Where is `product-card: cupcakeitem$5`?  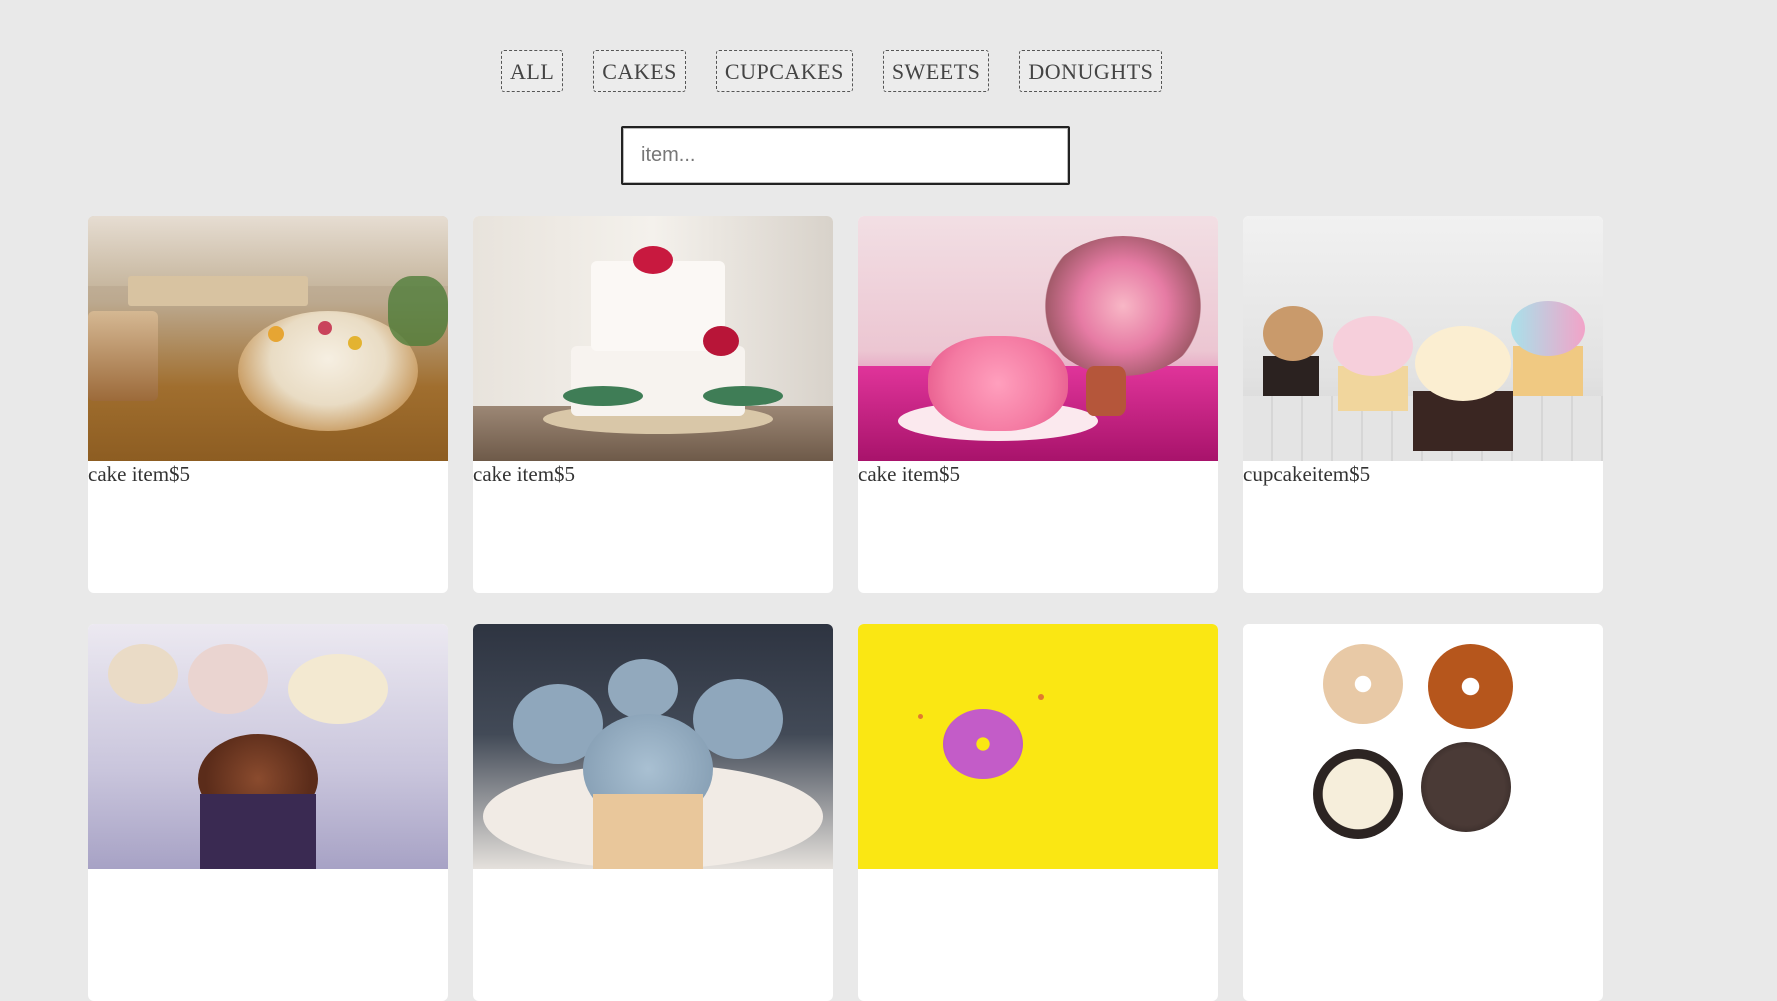 product-card: cupcakeitem$5 is located at coordinates (1423, 404).